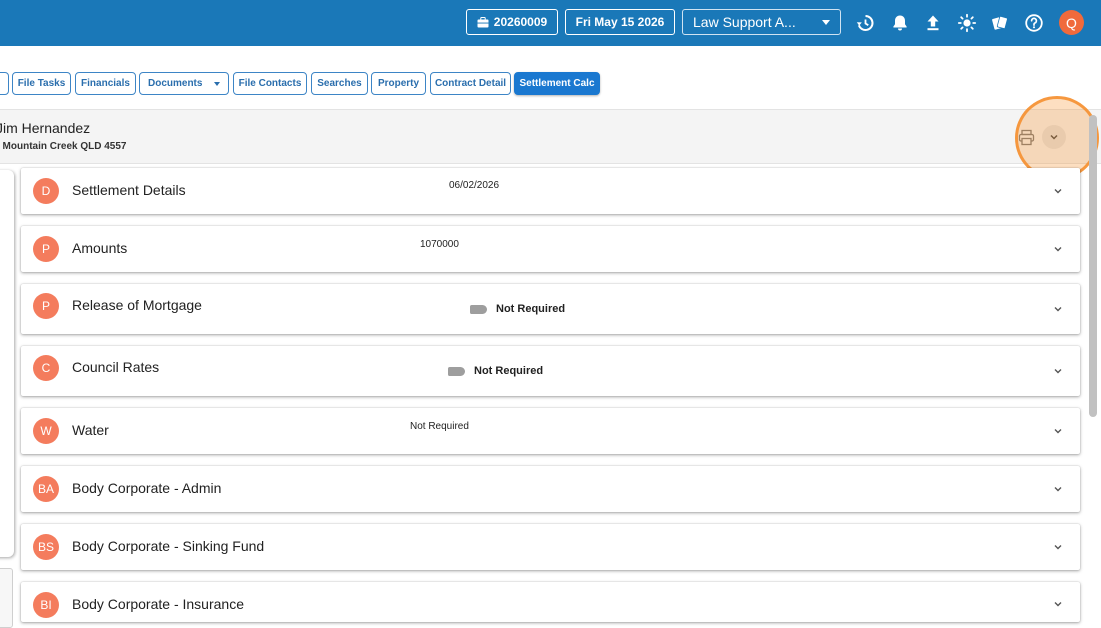 This screenshot has width=1101, height=628. I want to click on documents-dropdown-icon, so click(217, 84).